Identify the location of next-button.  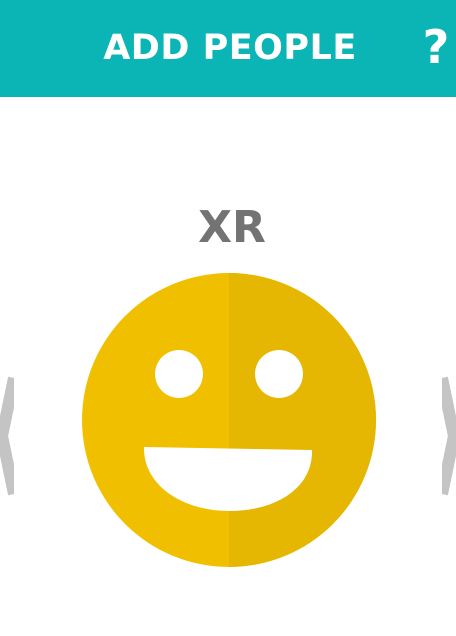
(449, 436).